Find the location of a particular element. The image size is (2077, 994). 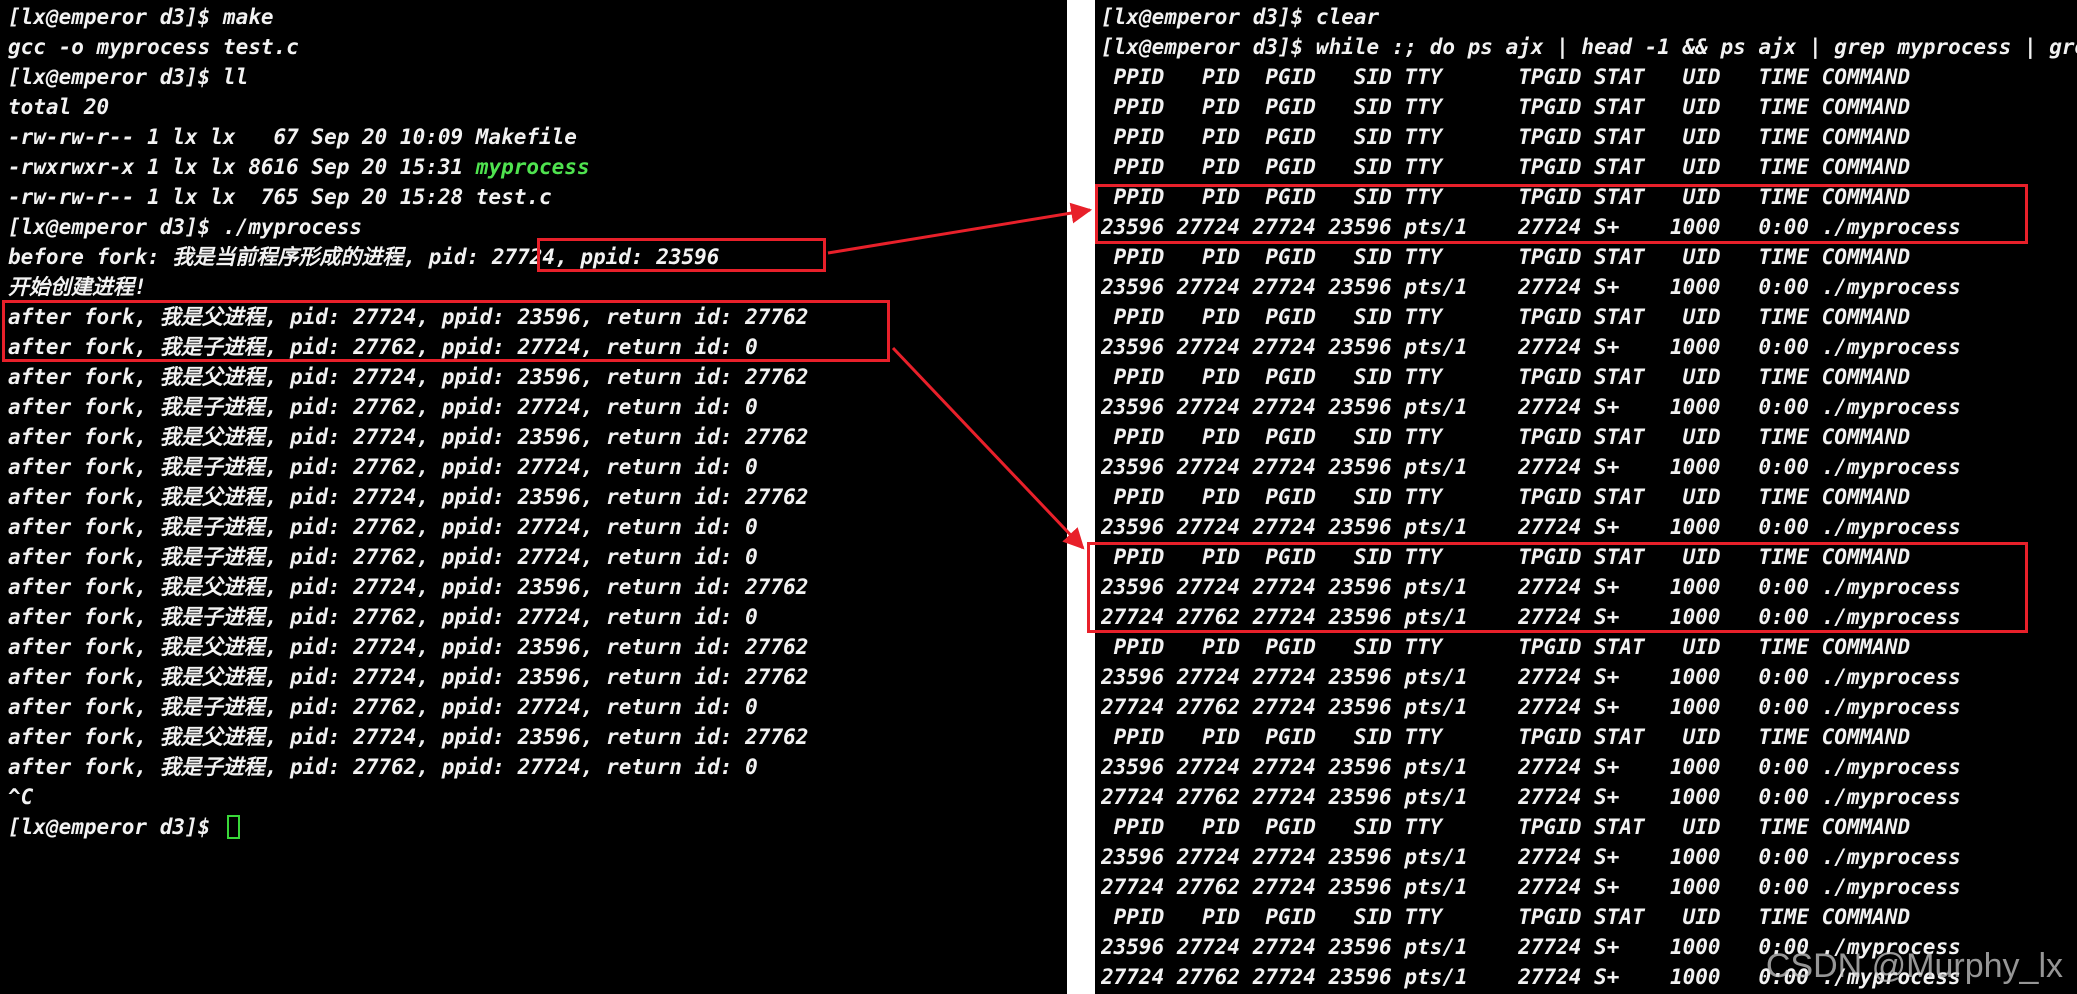

csdn-watermark: CSDN @Murphy_lx is located at coordinates (1914, 966).